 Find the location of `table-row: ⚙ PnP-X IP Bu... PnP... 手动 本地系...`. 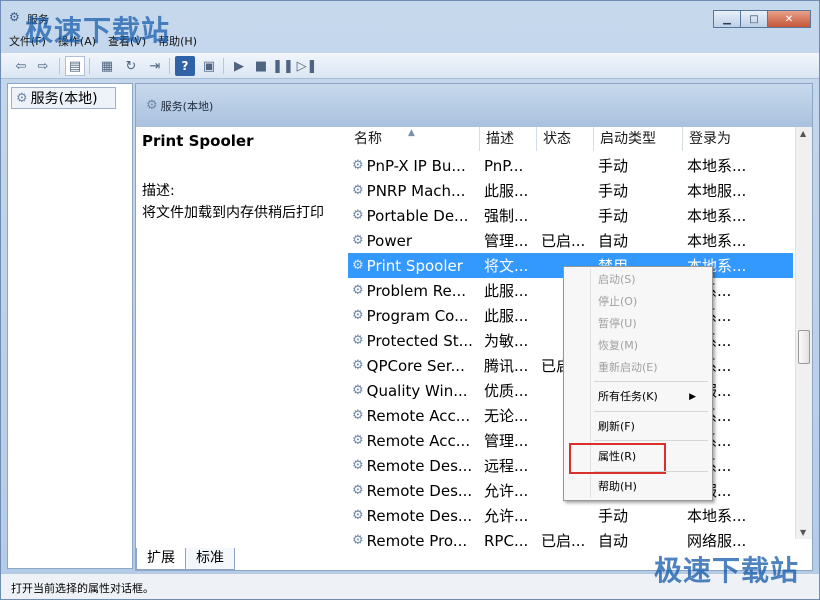

table-row: ⚙ PnP-X IP Bu... PnP... 手动 本地系... is located at coordinates (570, 165).